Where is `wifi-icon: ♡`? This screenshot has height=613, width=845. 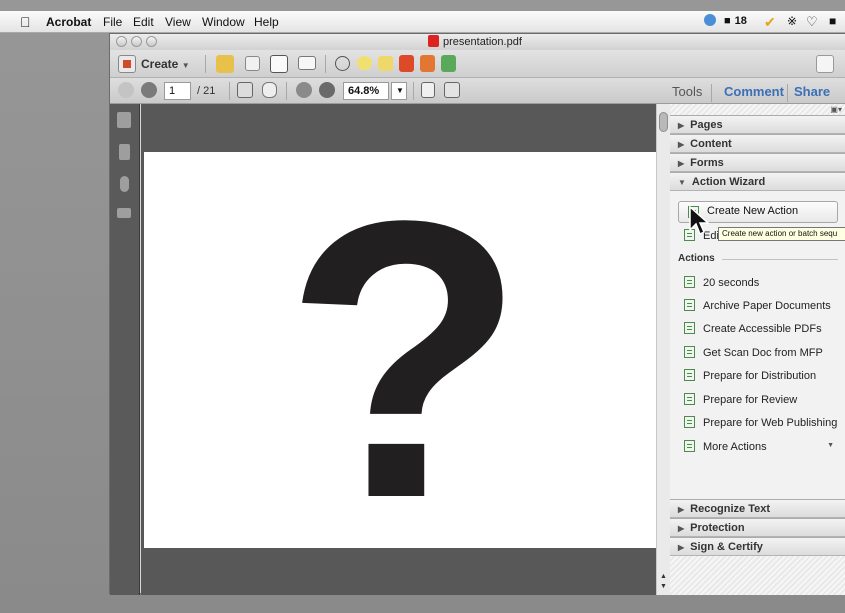 wifi-icon: ♡ is located at coordinates (812, 22).